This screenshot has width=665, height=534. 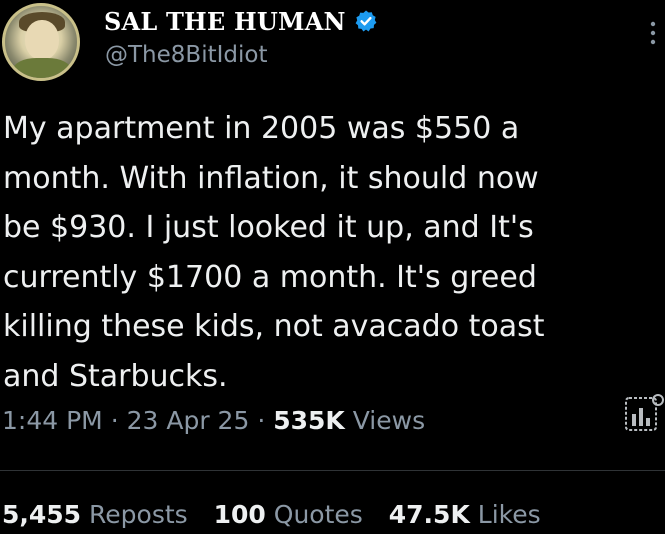 I want to click on analytics-icon, so click(x=643, y=414).